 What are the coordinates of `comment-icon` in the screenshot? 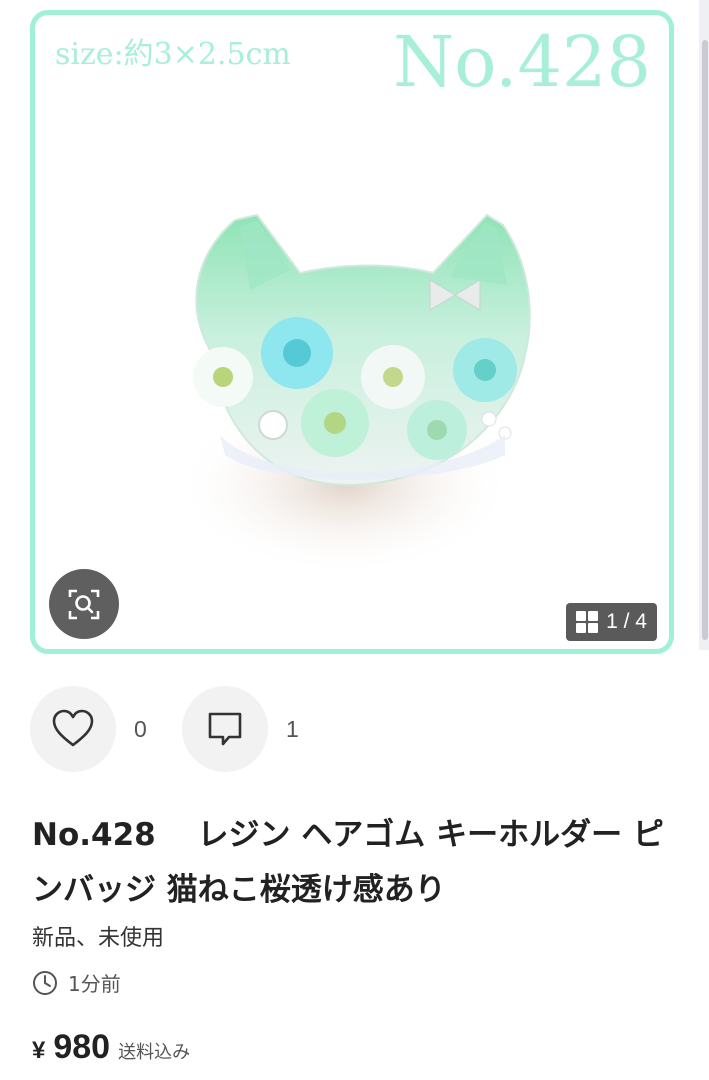 It's located at (225, 729).